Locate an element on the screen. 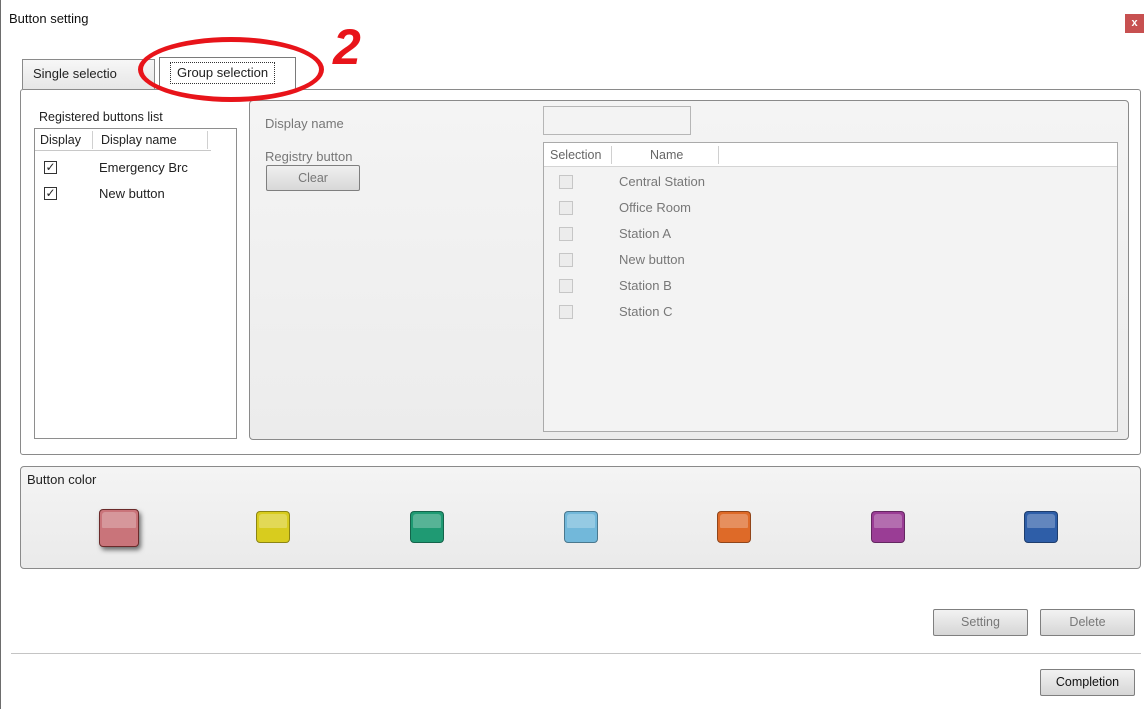  column-selection: Selection is located at coordinates (575, 155).